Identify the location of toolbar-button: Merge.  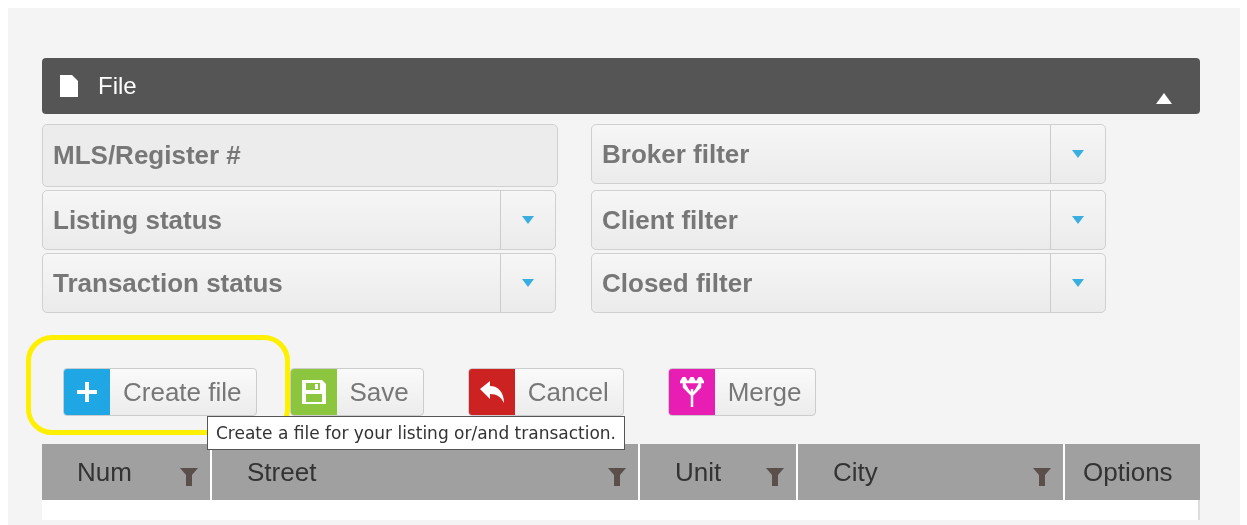
(742, 392).